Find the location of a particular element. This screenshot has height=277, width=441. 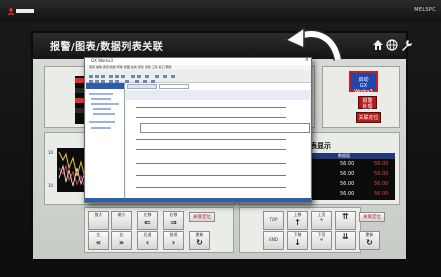

forward-button: 前进 › is located at coordinates (173, 240).